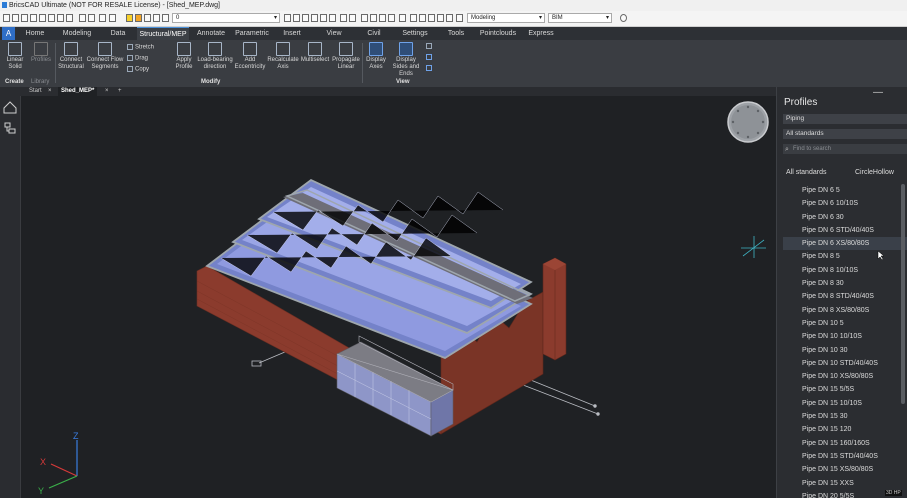 This screenshot has height=498, width=907. Describe the element at coordinates (845, 283) in the screenshot. I see `profile-list-item: Pipe DN 8 30` at that location.